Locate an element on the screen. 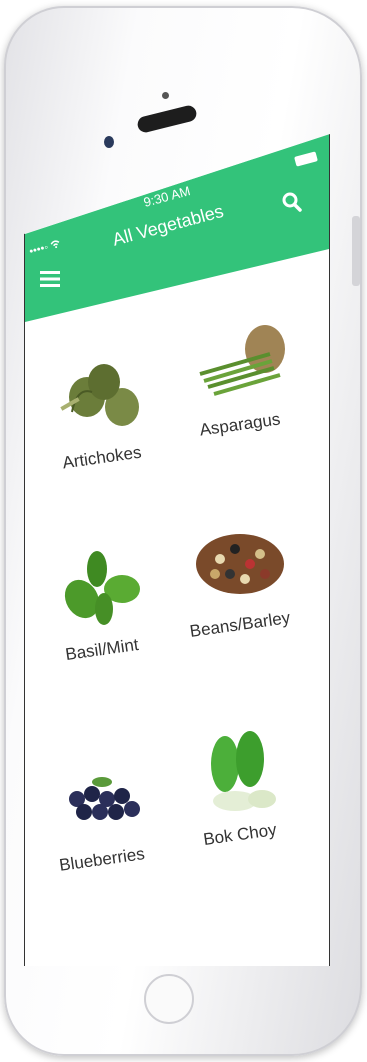 This screenshot has height=1062, width=367. list-view-button is located at coordinates (295, 272).